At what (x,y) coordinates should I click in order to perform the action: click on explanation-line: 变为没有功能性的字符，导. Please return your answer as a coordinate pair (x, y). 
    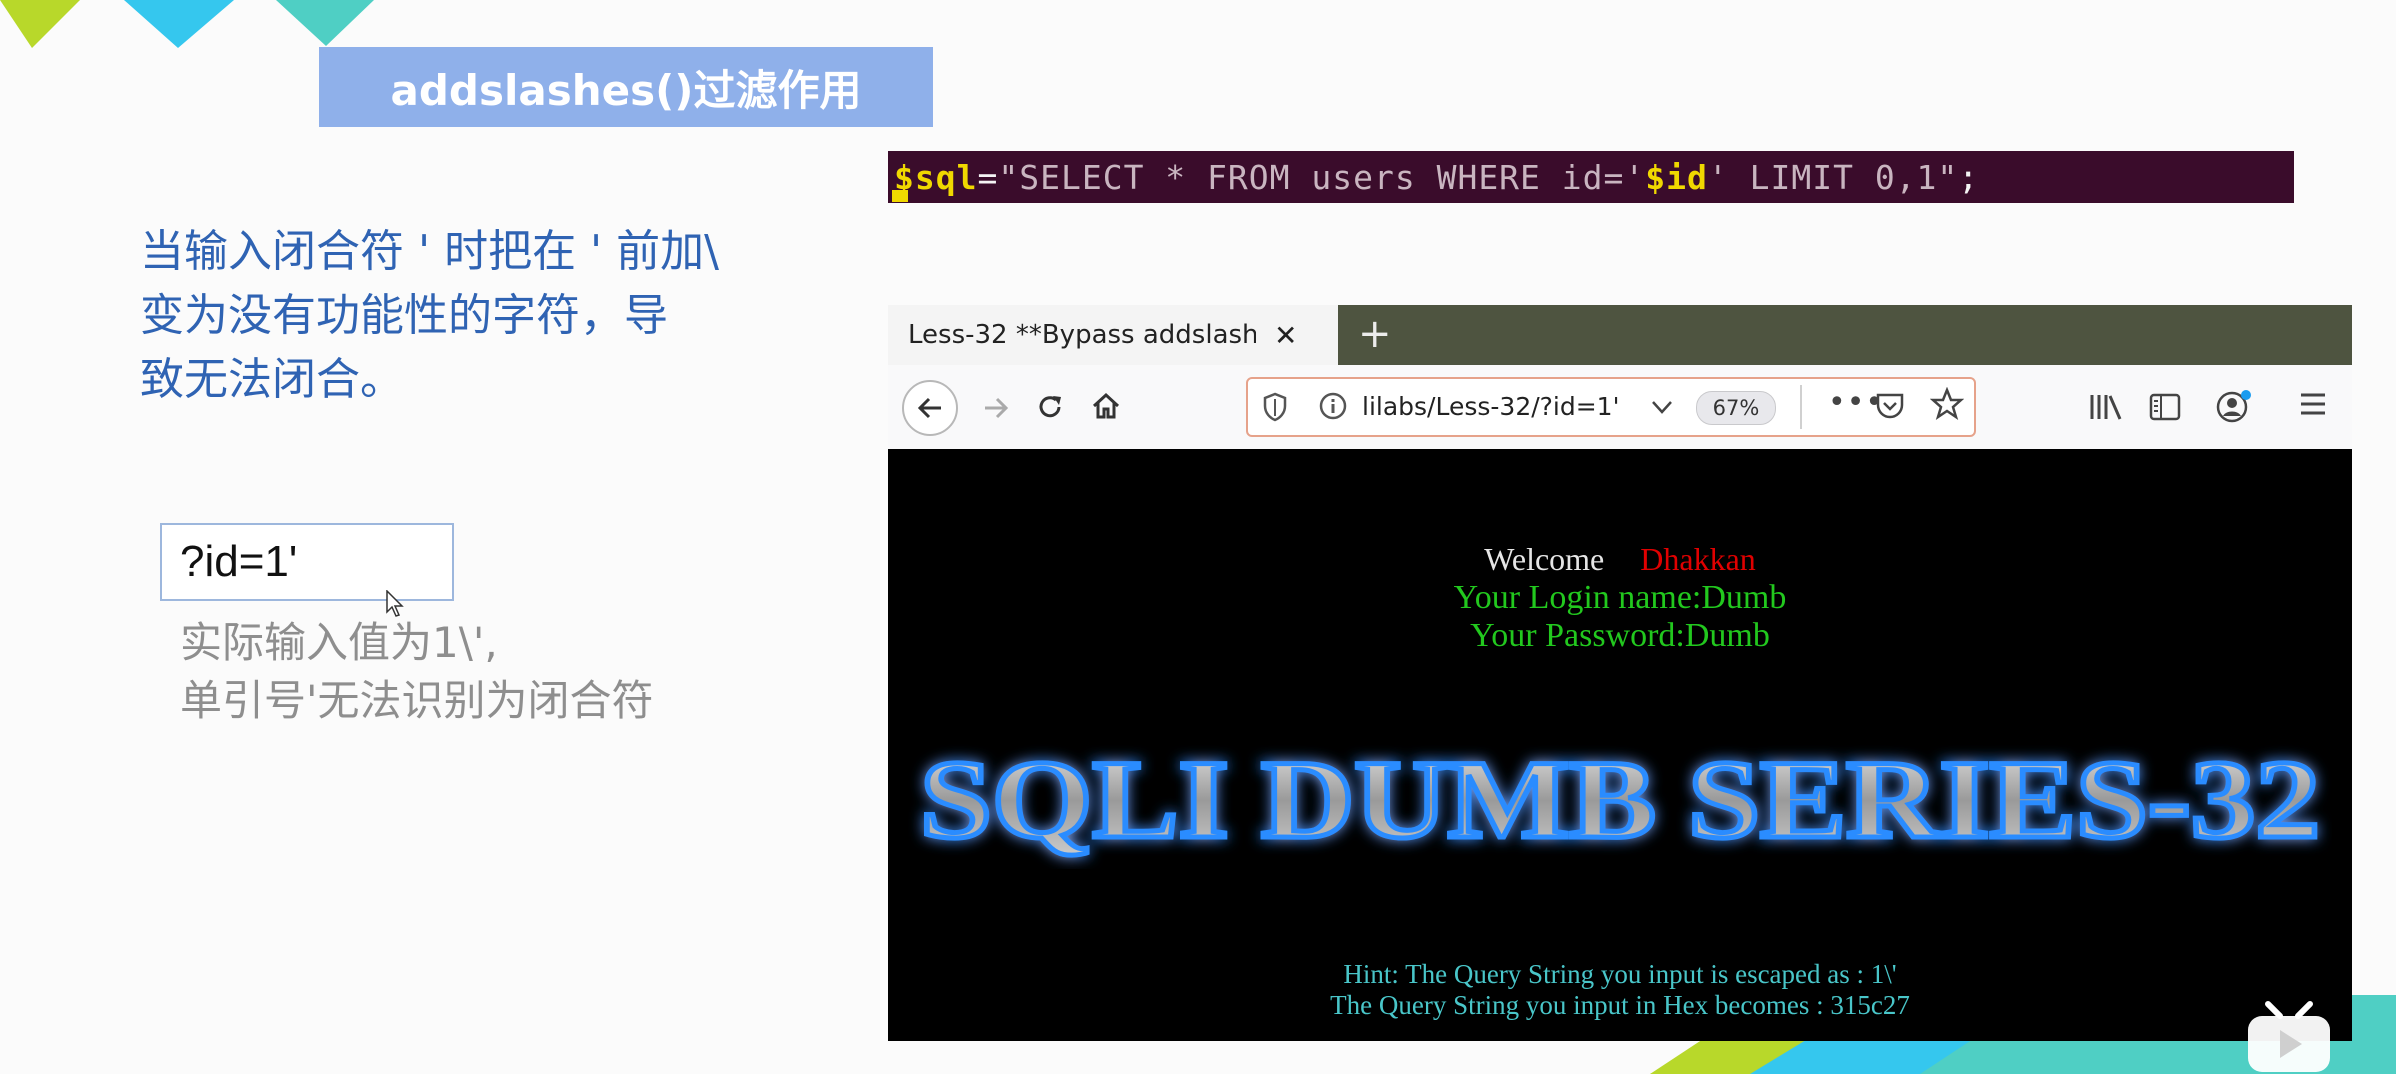
    Looking at the image, I should click on (404, 315).